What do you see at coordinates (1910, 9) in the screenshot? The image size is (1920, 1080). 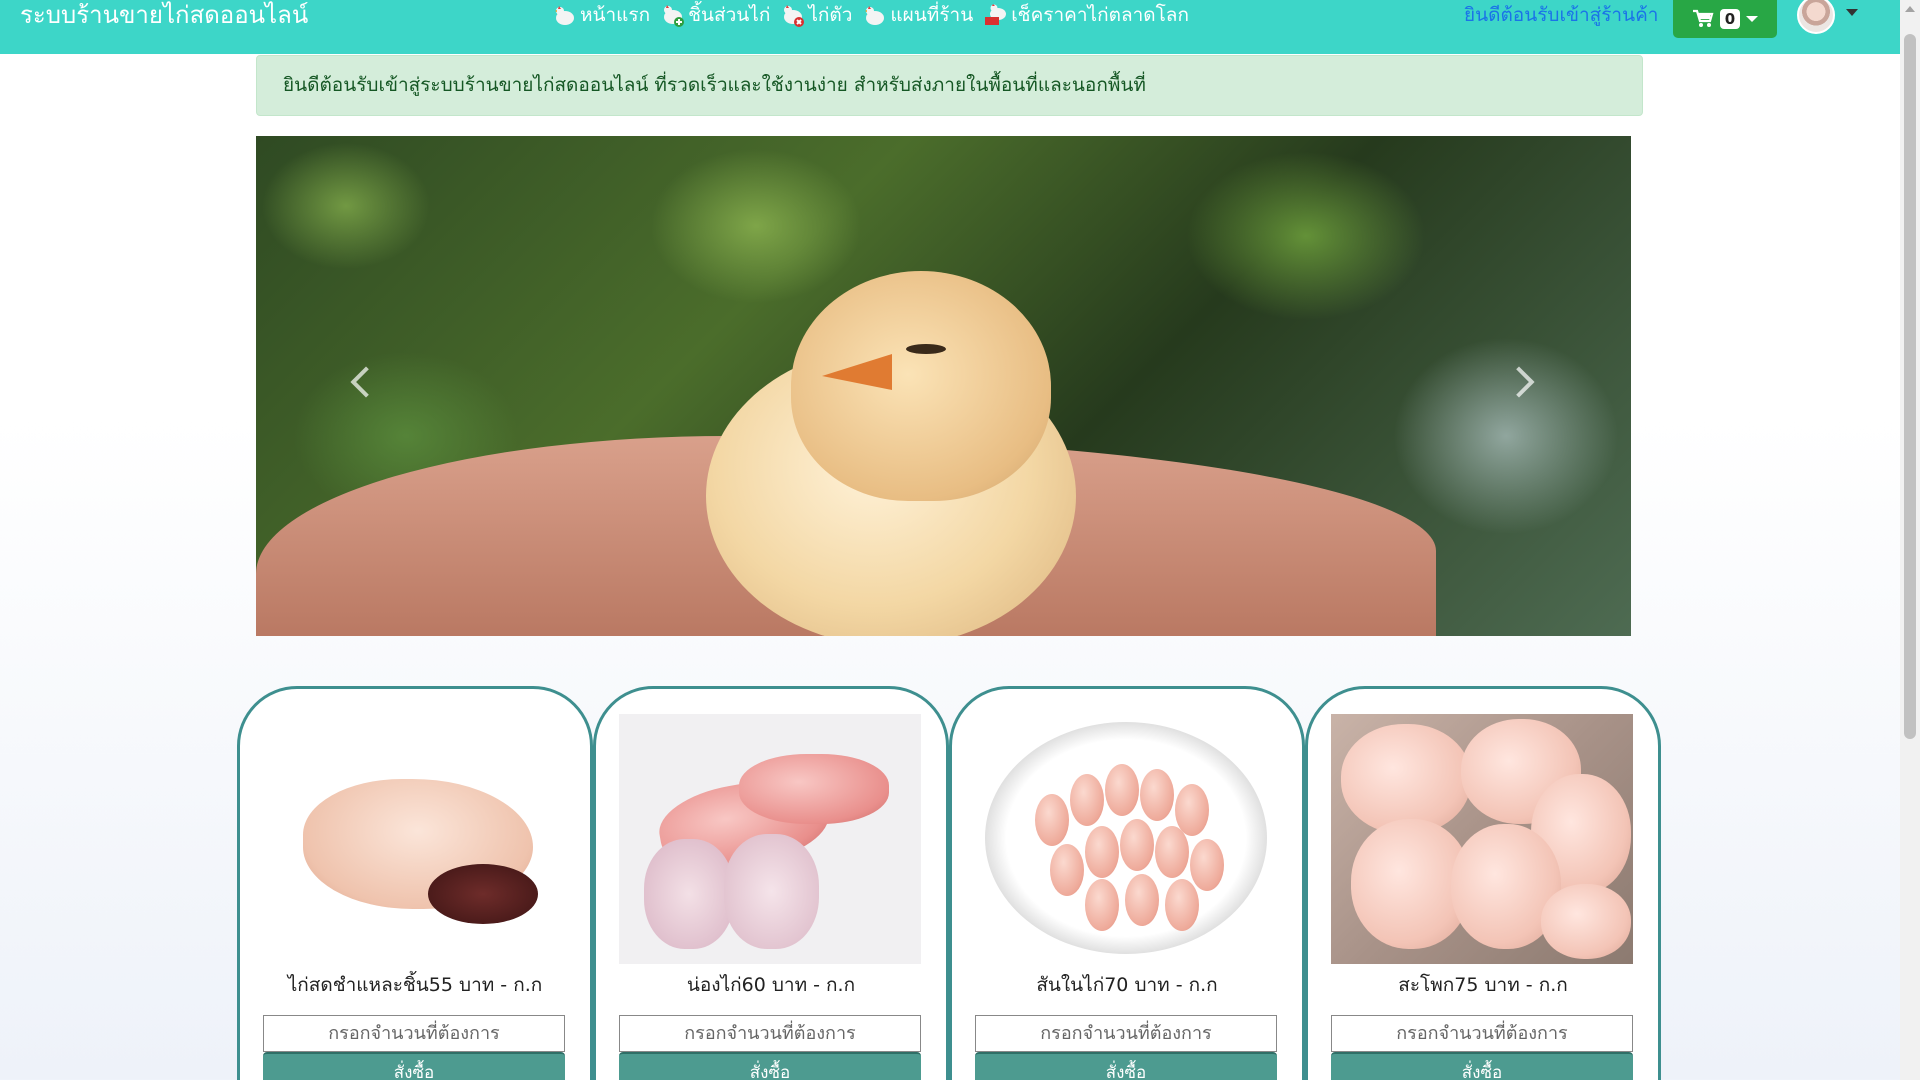 I see `scroll-up-arrow-icon` at bounding box center [1910, 9].